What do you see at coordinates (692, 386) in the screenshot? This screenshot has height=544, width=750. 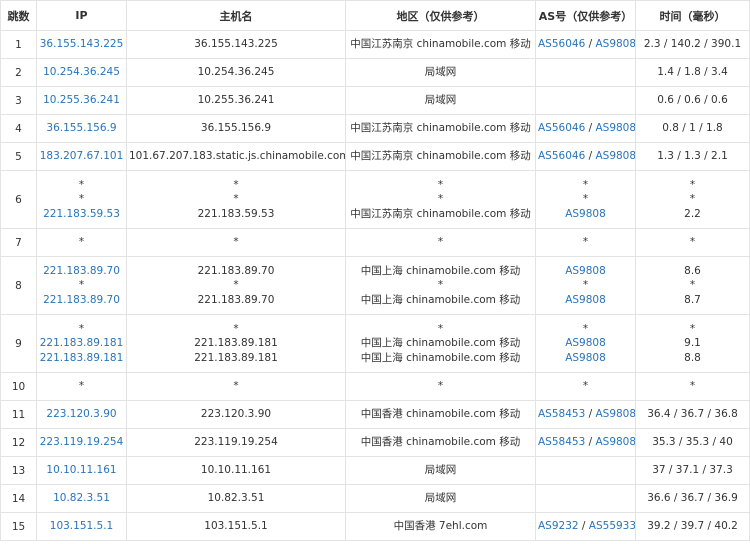 I see `time-cell: *` at bounding box center [692, 386].